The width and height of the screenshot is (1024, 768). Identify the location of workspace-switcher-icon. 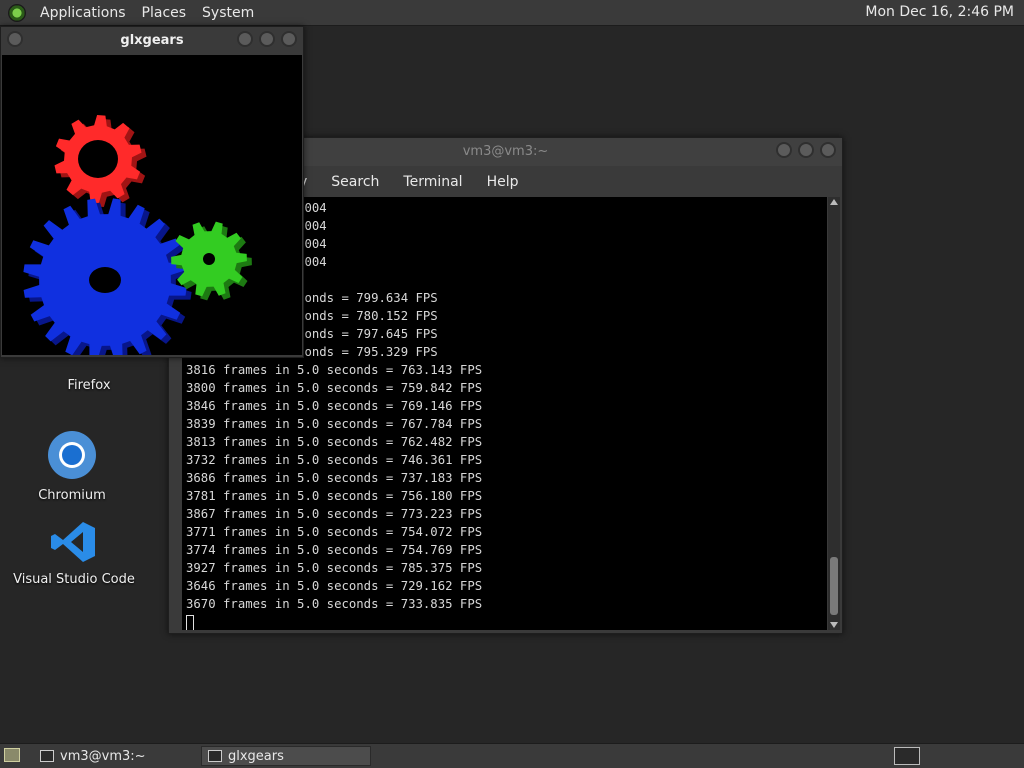
(907, 756).